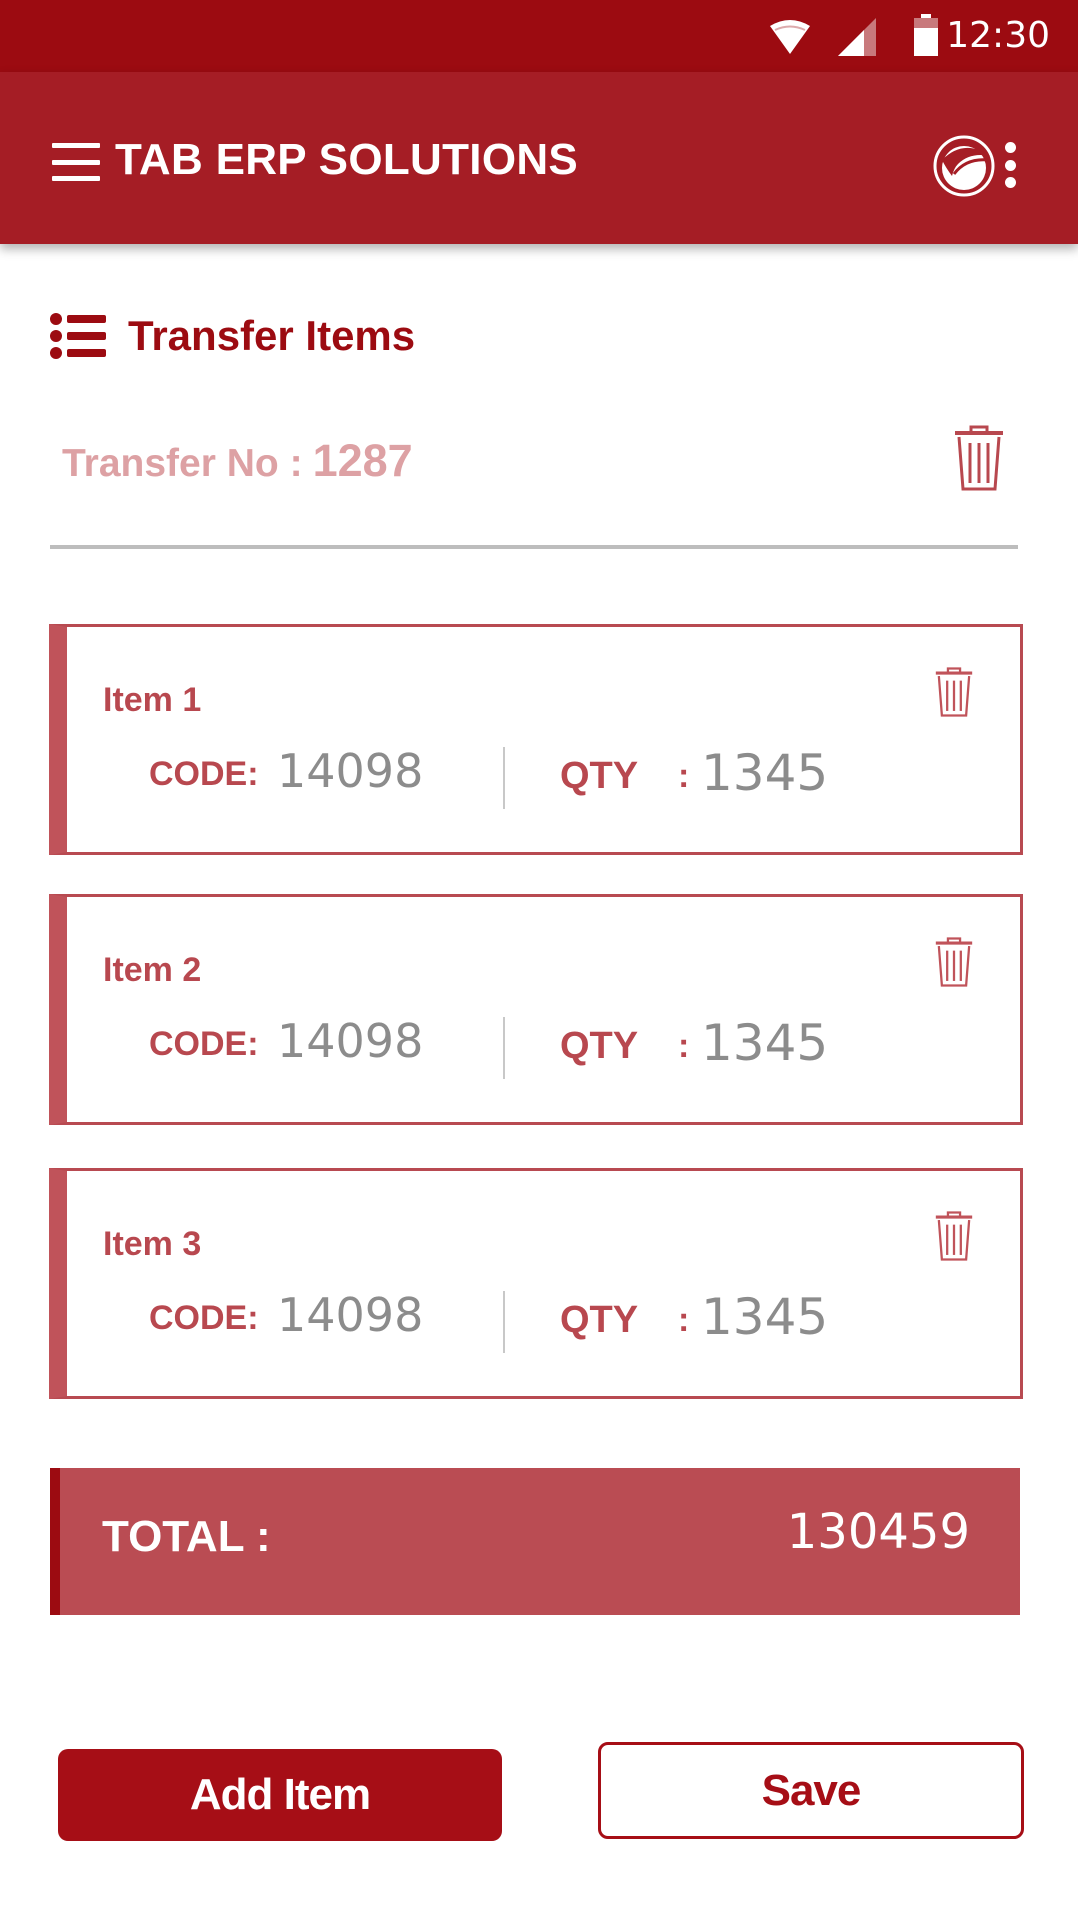  I want to click on total-value: 130459, so click(878, 1532).